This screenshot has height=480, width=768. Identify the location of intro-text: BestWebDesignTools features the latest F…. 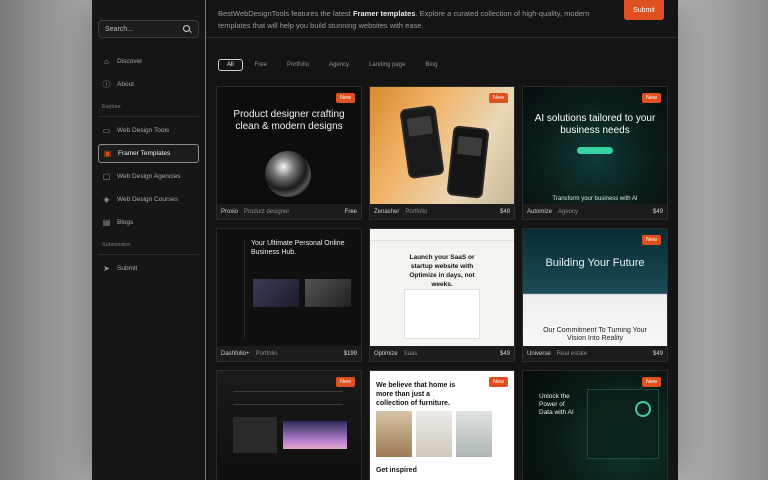
(413, 20).